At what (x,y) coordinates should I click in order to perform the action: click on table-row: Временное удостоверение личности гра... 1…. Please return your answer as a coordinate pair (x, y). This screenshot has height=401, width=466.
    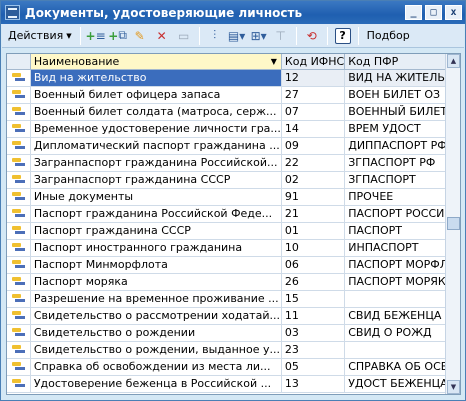
    Looking at the image, I should click on (233, 129).